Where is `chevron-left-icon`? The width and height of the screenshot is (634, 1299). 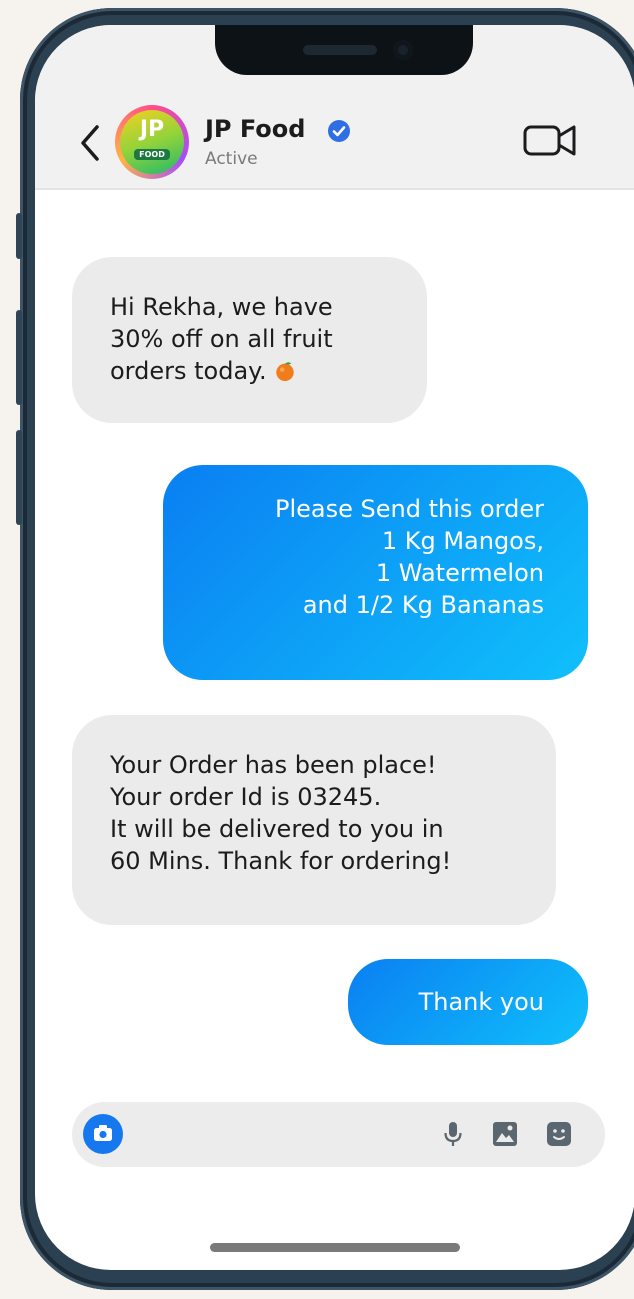 chevron-left-icon is located at coordinates (90, 143).